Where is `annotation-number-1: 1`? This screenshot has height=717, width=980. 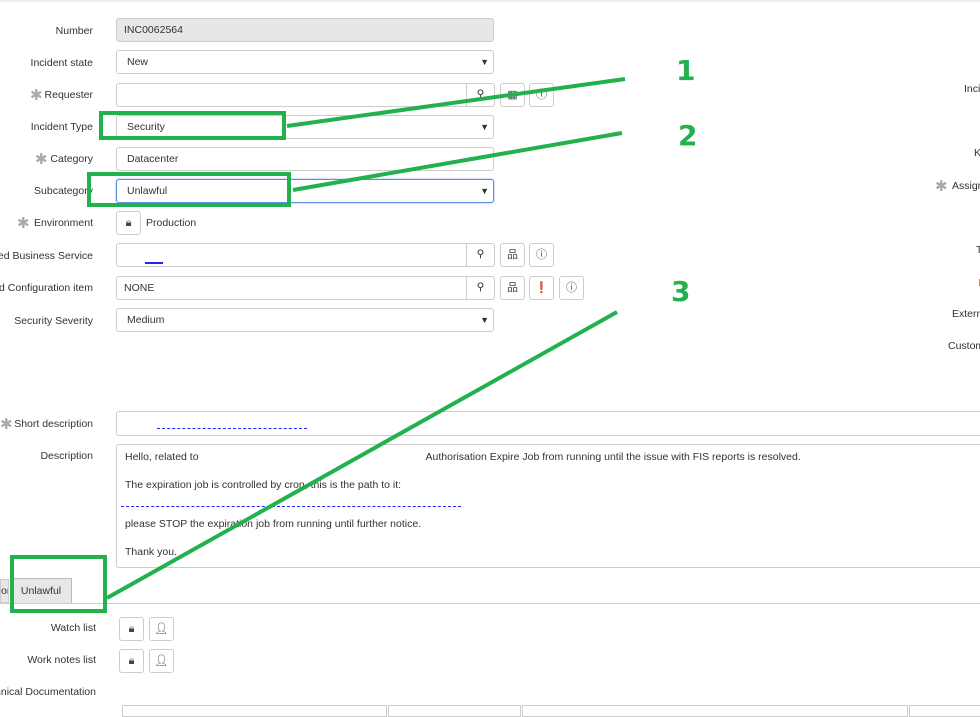
annotation-number-1: 1 is located at coordinates (686, 70).